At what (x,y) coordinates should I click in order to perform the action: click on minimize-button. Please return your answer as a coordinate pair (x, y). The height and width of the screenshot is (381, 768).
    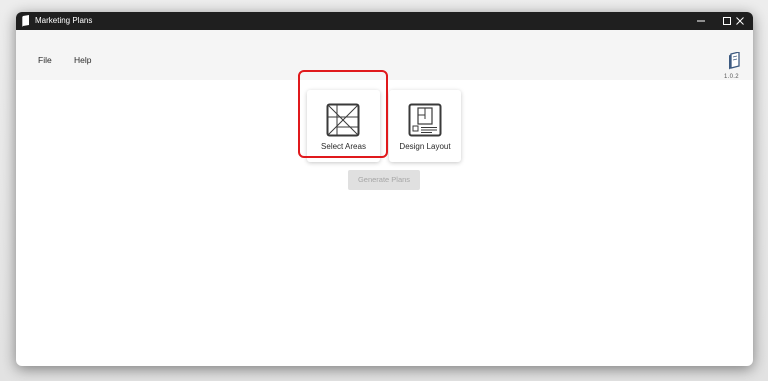
    Looking at the image, I should click on (701, 21).